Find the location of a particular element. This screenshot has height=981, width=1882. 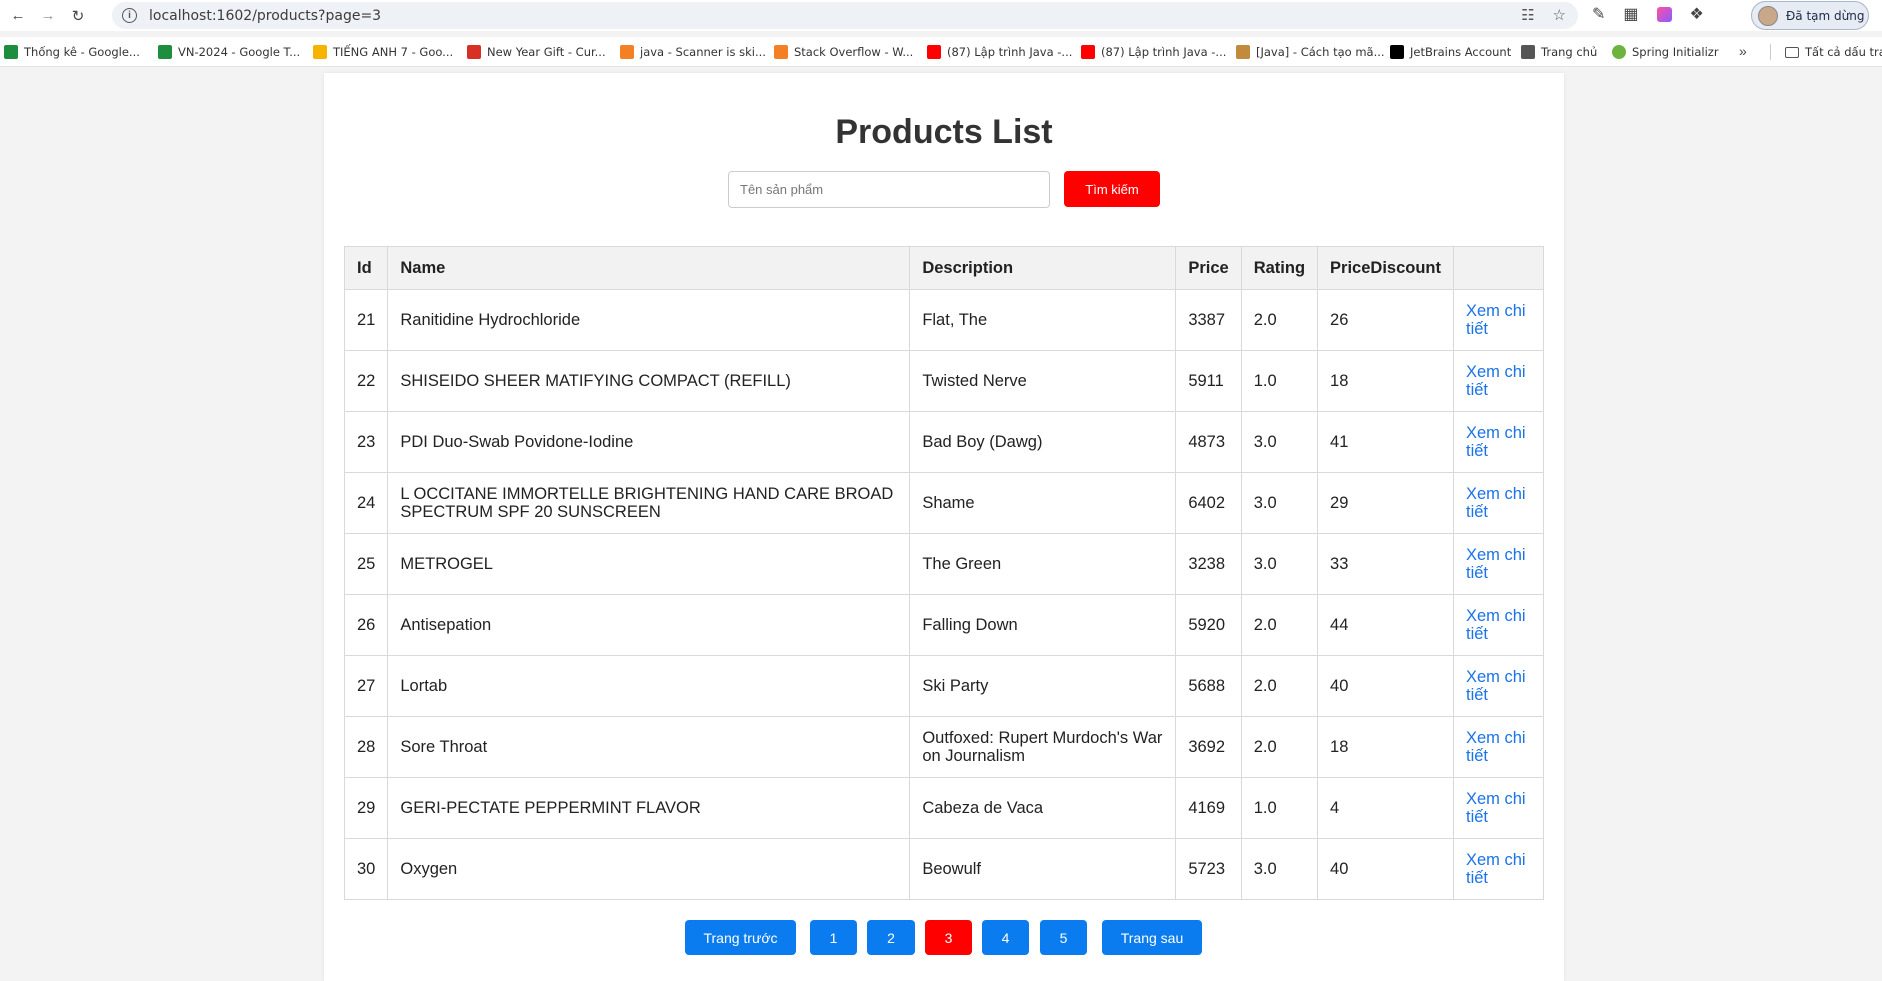

jetbrains-icon is located at coordinates (1397, 52).